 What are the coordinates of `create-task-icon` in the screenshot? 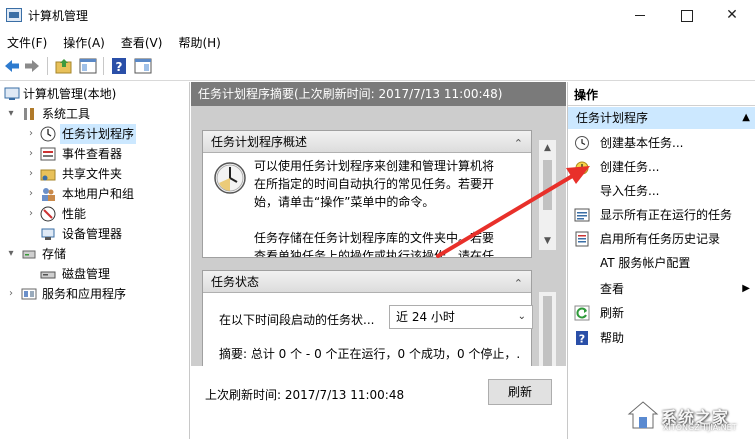 It's located at (582, 168).